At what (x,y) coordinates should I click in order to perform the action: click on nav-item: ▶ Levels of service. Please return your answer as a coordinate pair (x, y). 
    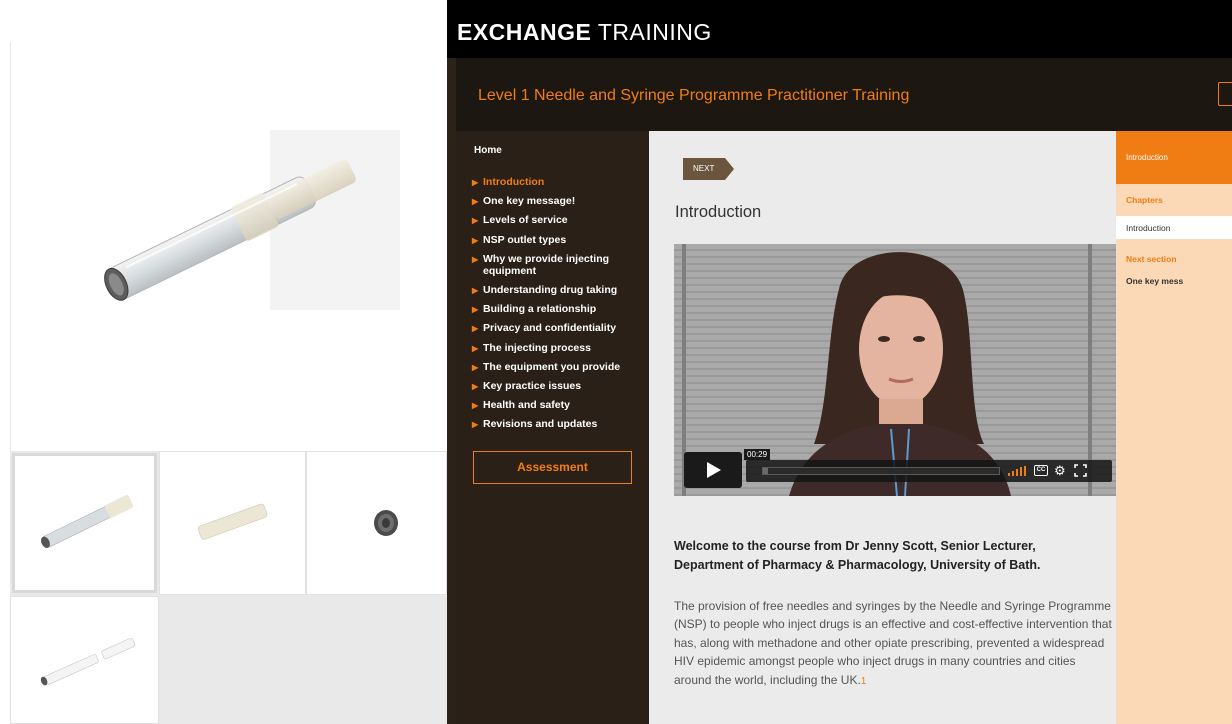
    Looking at the image, I should click on (559, 220).